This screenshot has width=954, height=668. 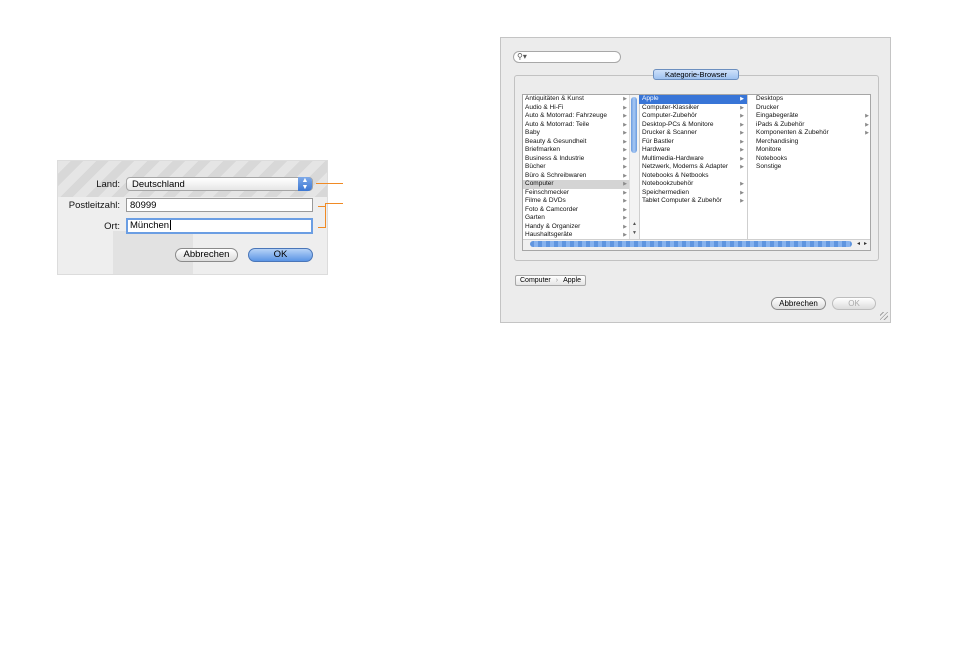 What do you see at coordinates (219, 226) in the screenshot?
I see `city-field: München` at bounding box center [219, 226].